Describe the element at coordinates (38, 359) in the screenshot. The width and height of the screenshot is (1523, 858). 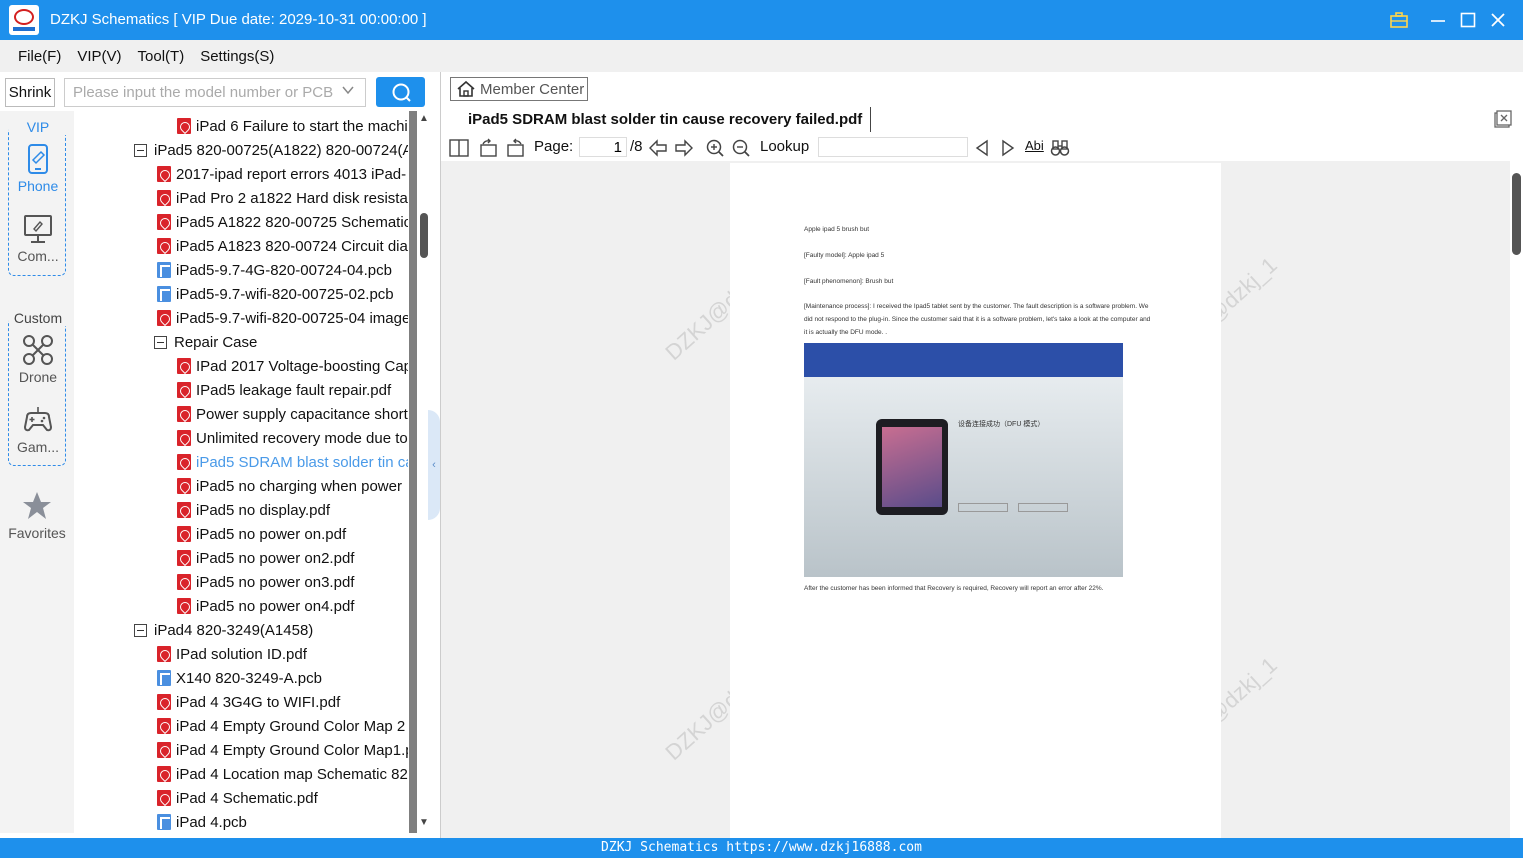
I see `nav-drone: Drone` at that location.